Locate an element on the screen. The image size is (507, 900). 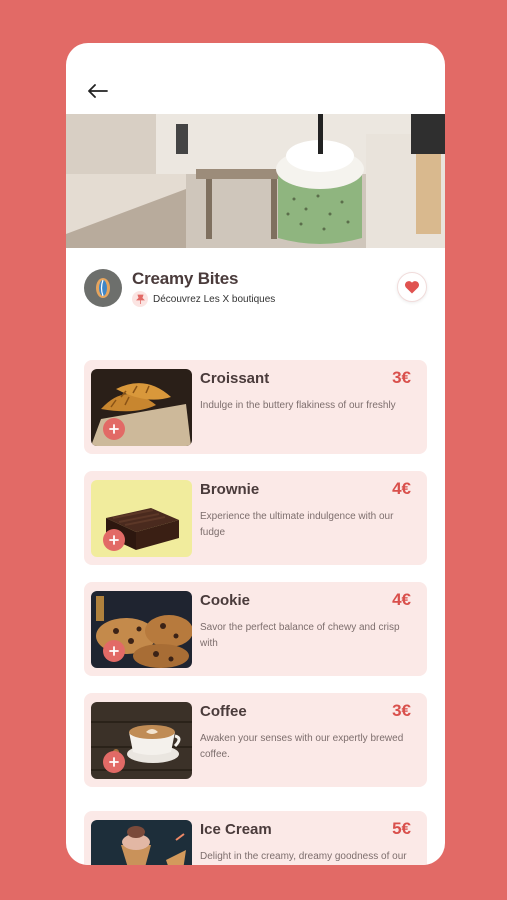
coffee-image is located at coordinates (141, 740).